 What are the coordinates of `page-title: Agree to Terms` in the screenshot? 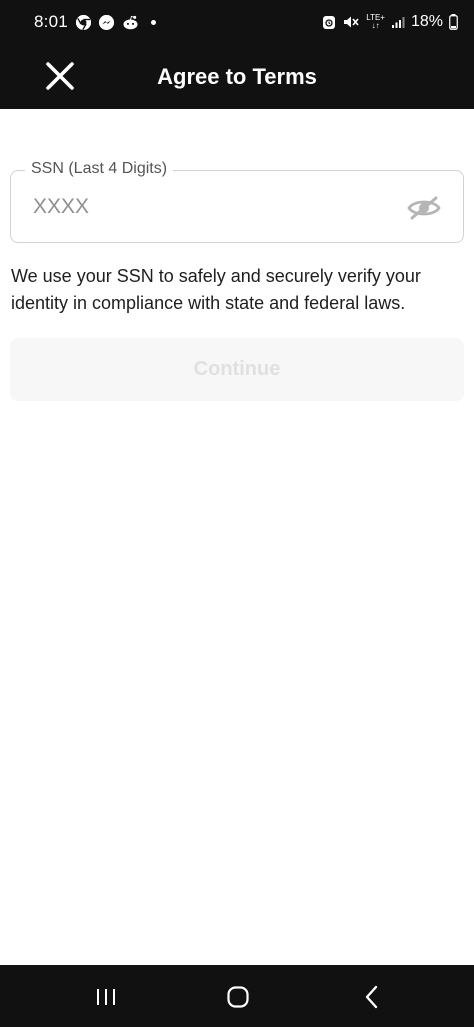 It's located at (237, 76).